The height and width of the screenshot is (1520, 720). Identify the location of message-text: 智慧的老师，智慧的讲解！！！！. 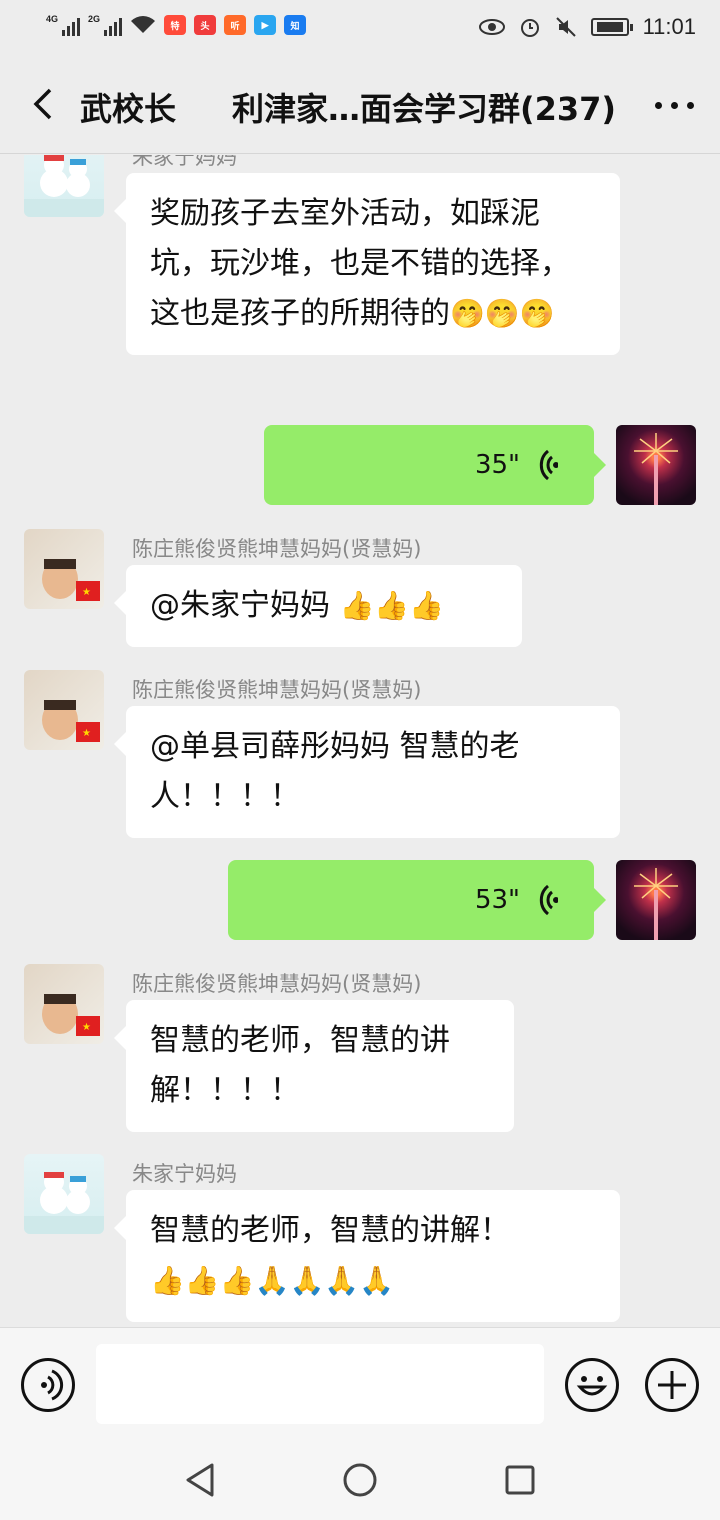
(300, 1065).